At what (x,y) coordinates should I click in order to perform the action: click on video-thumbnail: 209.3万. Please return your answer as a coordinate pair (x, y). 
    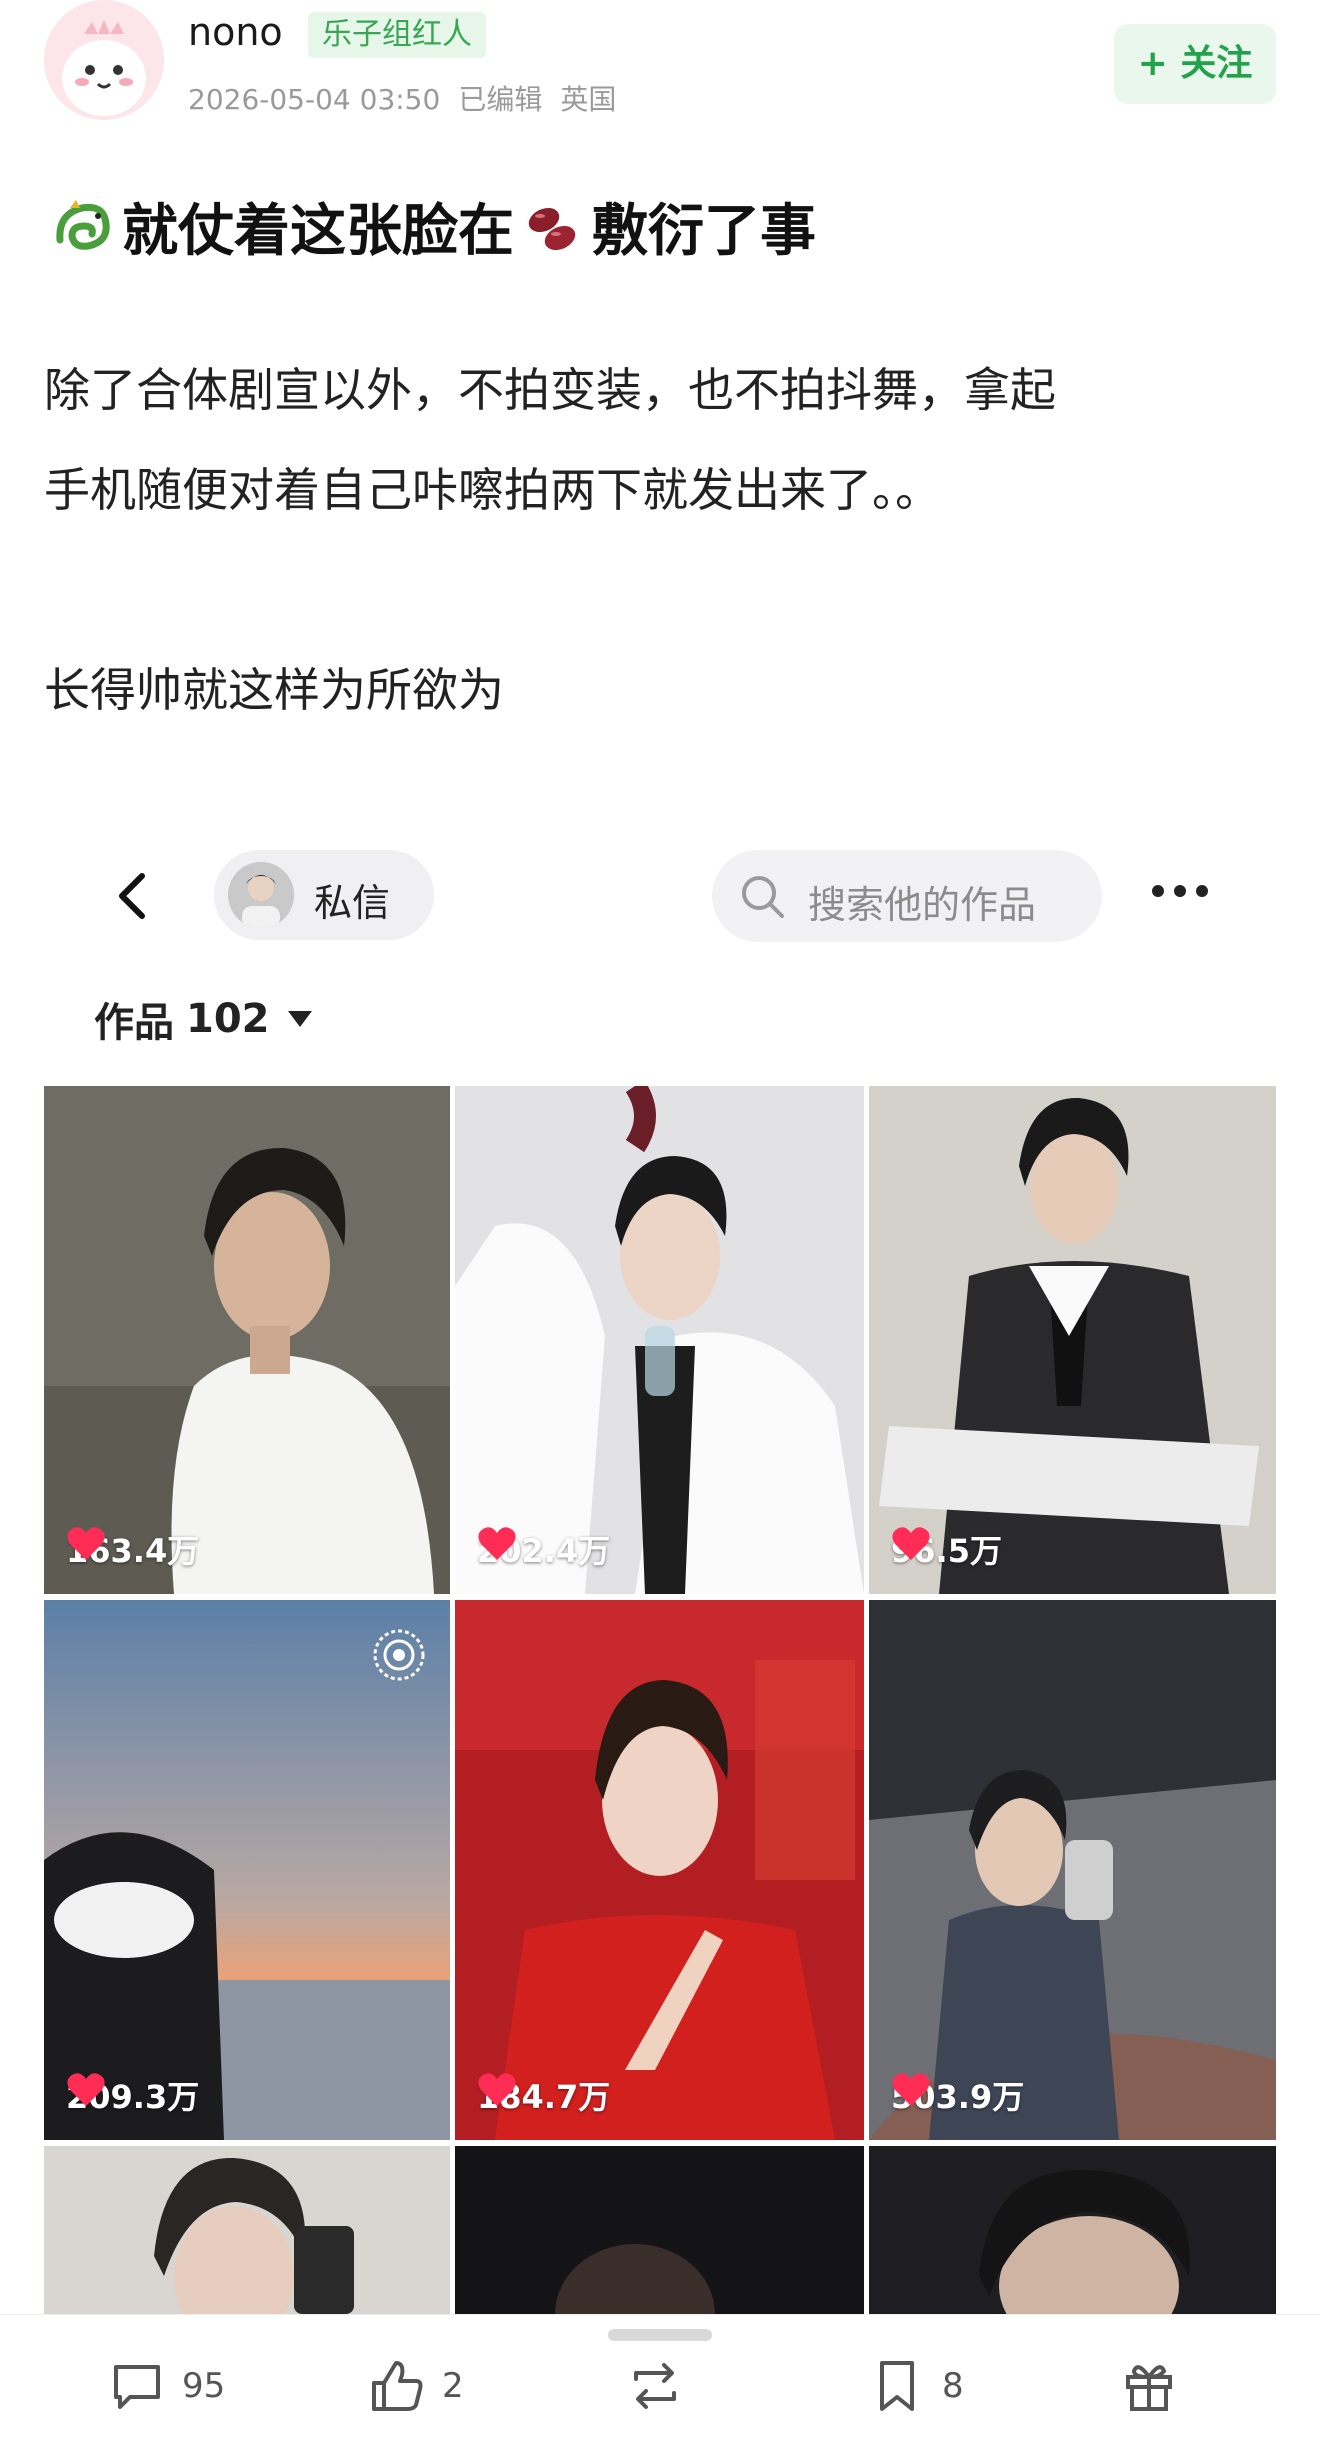
    Looking at the image, I should click on (247, 1870).